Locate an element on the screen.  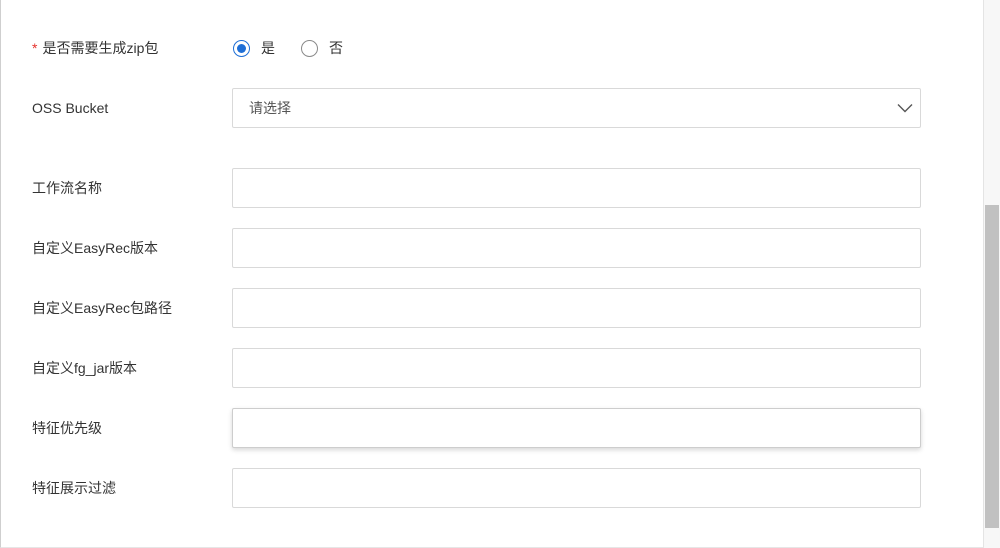
easyrec-version-row: 自定义EasyRec版本 is located at coordinates (492, 248).